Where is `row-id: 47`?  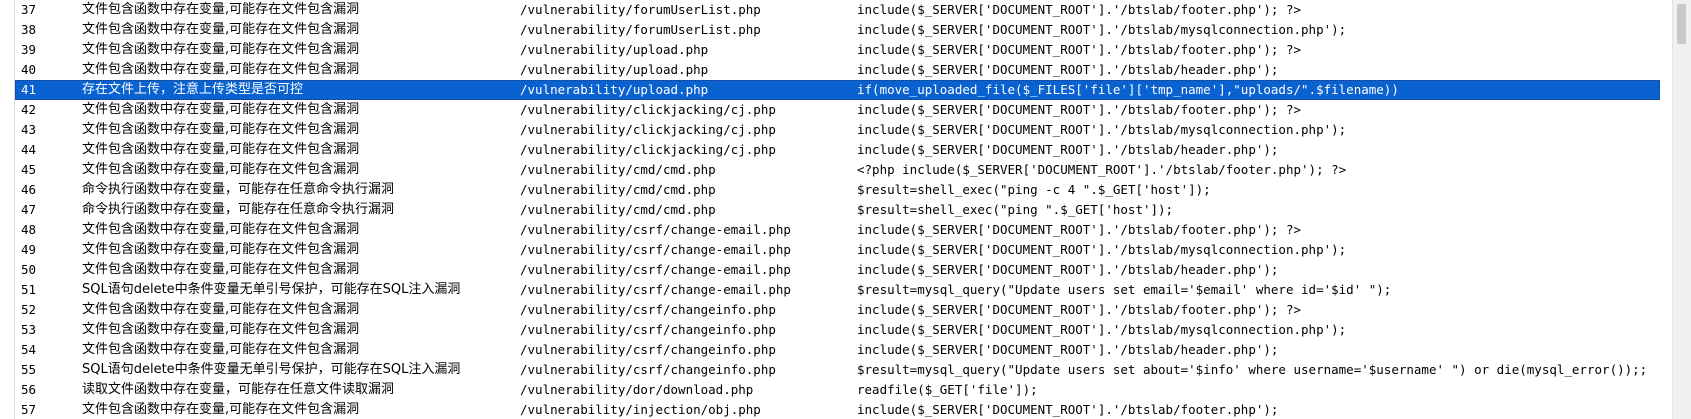 row-id: 47 is located at coordinates (29, 209).